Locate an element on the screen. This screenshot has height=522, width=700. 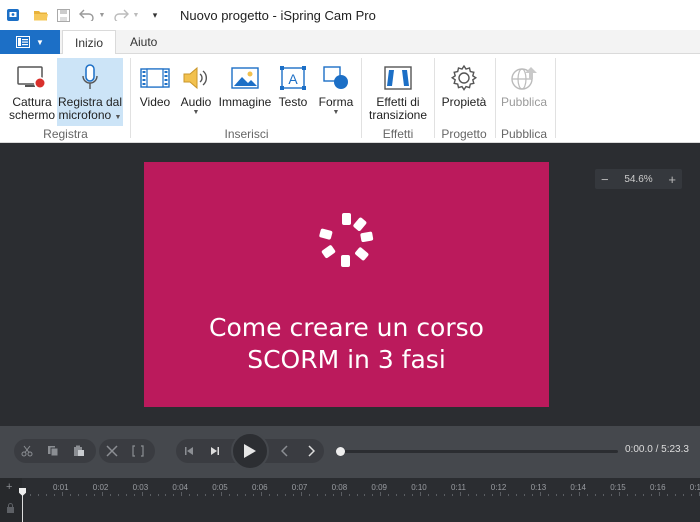
undo-icon is located at coordinates (87, 15).